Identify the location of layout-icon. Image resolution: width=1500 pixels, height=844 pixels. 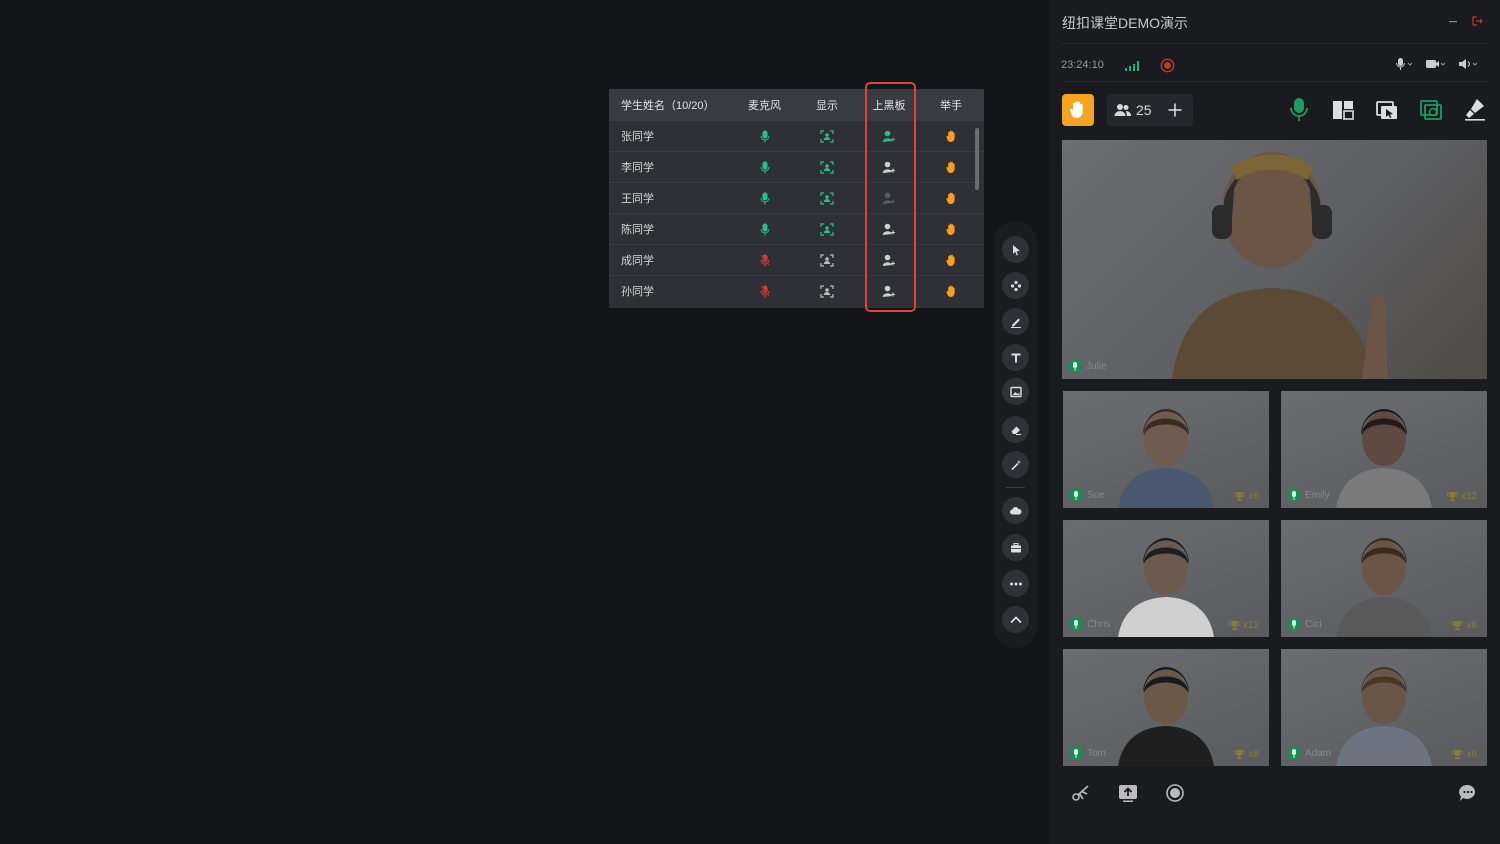
(1343, 110).